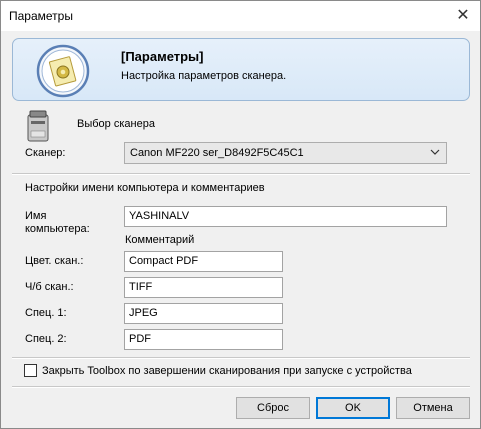 The image size is (481, 429). What do you see at coordinates (203, 261) in the screenshot?
I see `color-scan-input: Compact PDF` at bounding box center [203, 261].